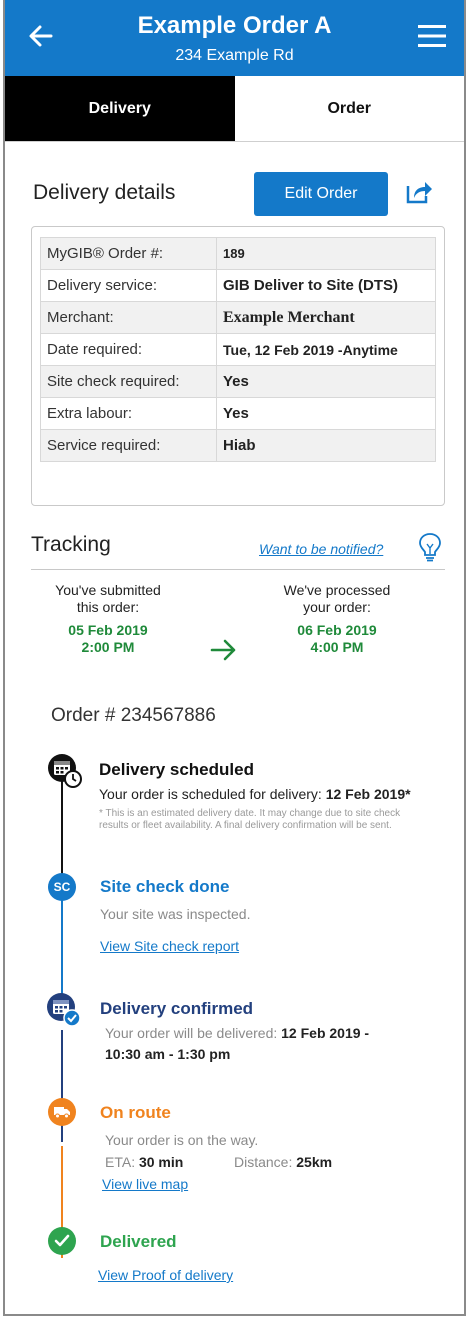 The height and width of the screenshot is (1320, 469). I want to click on distance-value: 25km, so click(314, 1162).